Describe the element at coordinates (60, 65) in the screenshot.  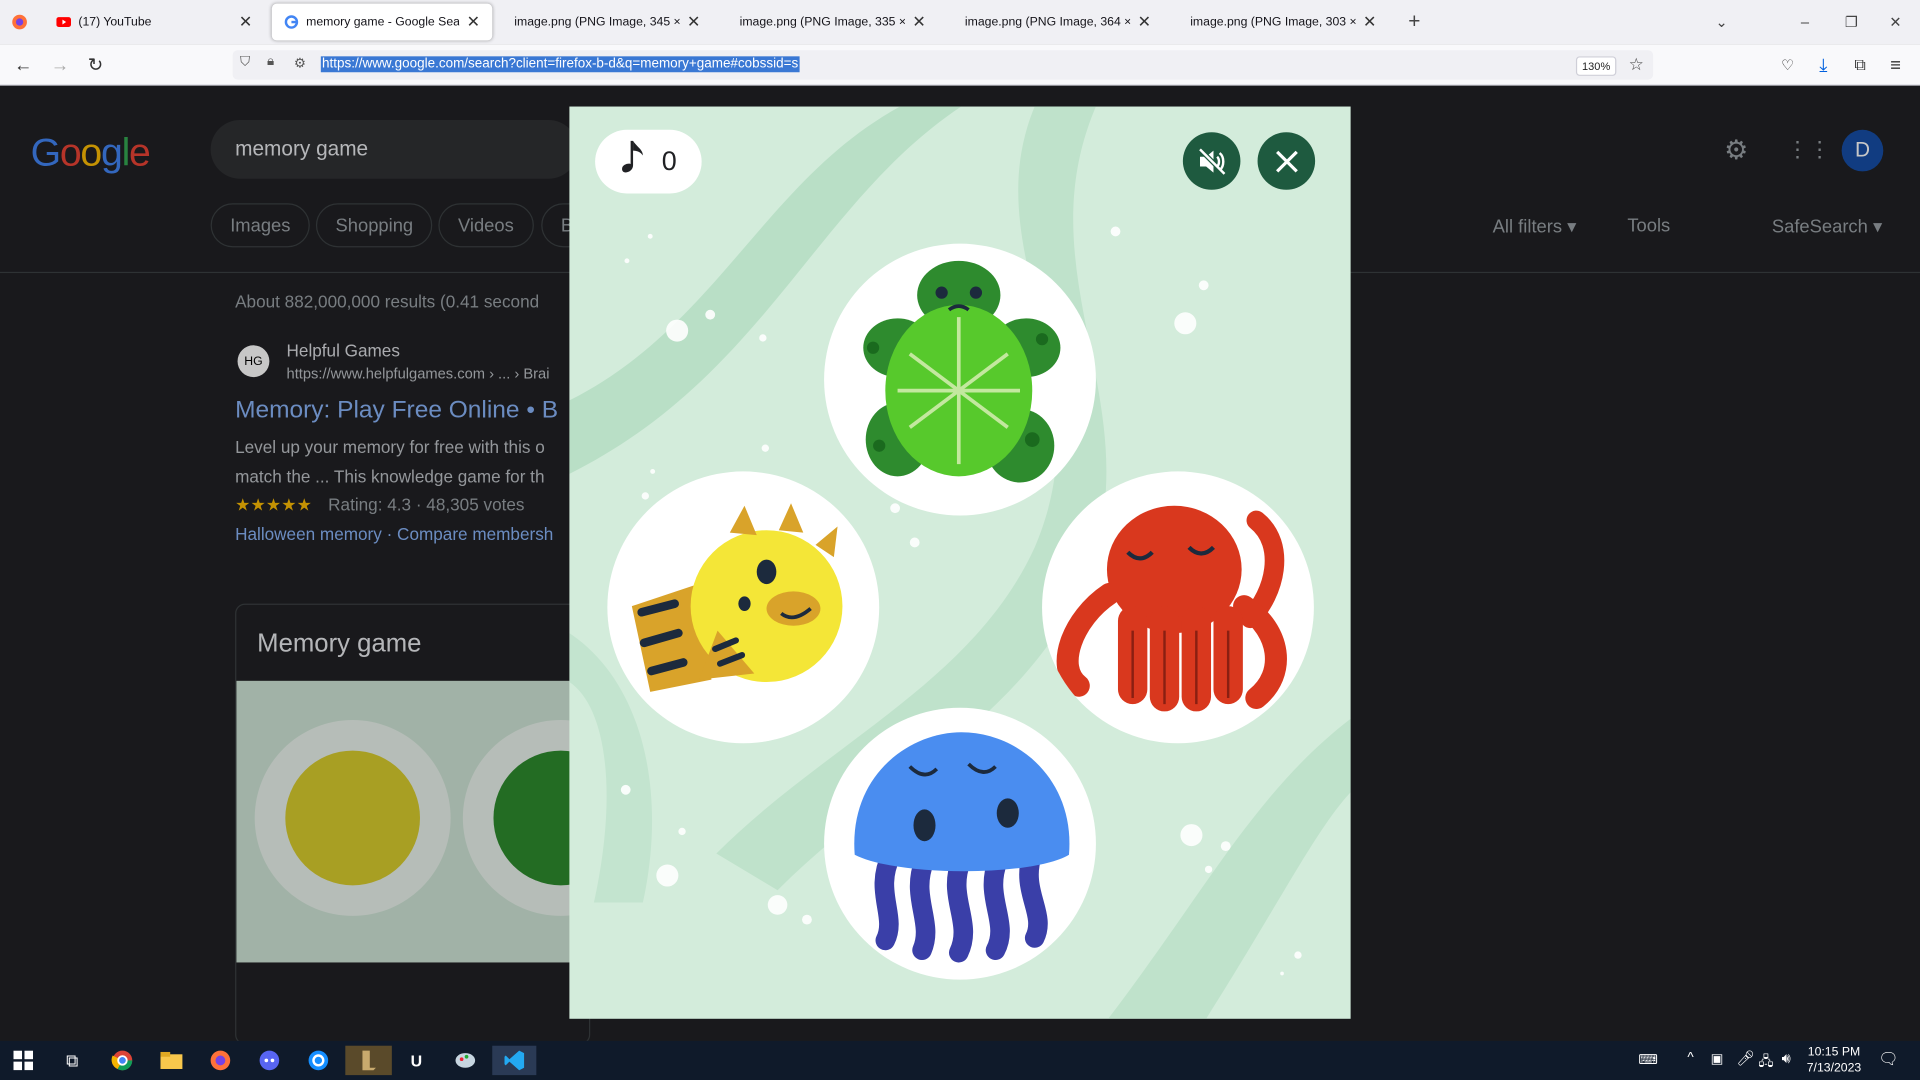
I see `forward-icon: →` at that location.